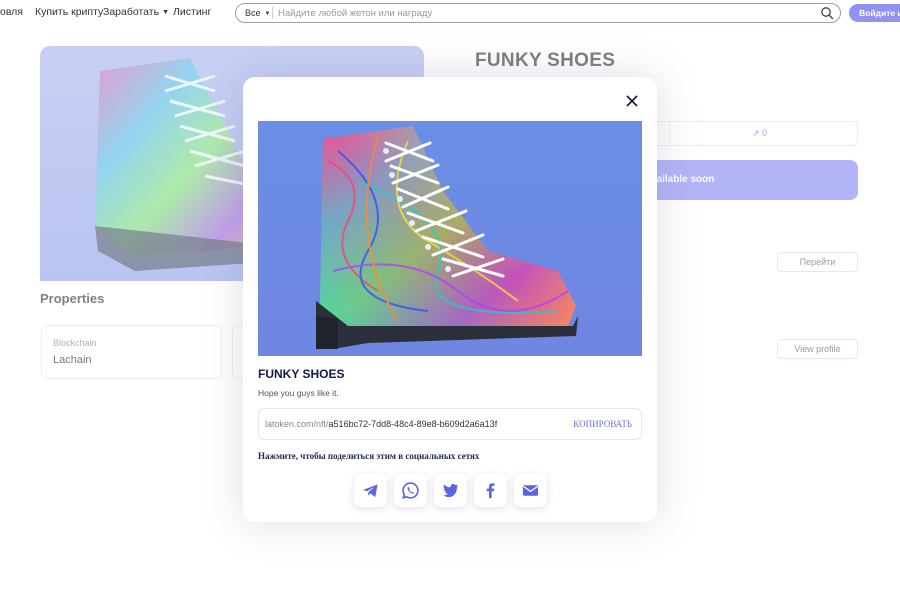 This screenshot has width=900, height=600. What do you see at coordinates (543, 13) in the screenshot?
I see `search-input` at bounding box center [543, 13].